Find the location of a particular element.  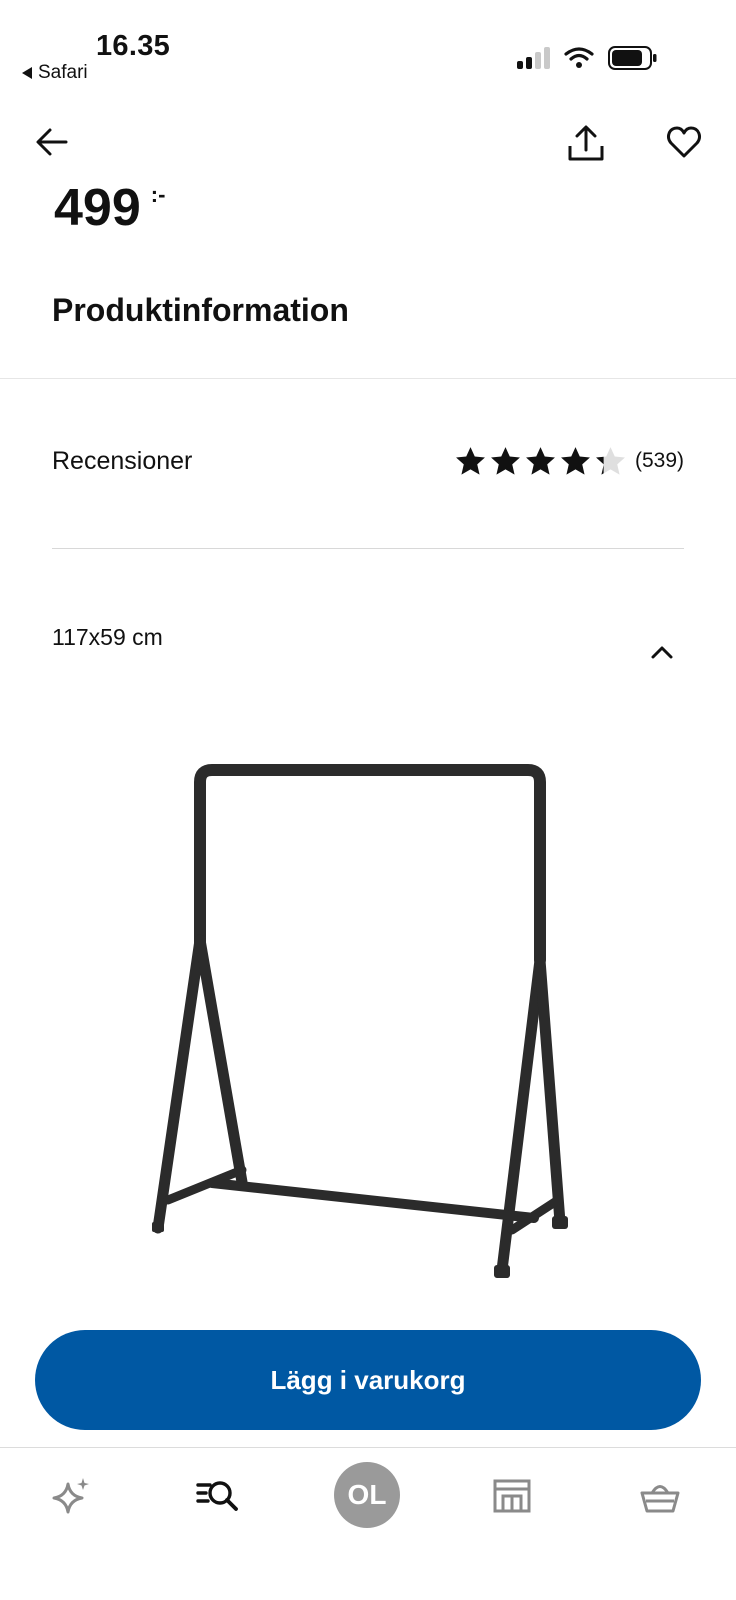

nav-item-store is located at coordinates (512, 1496).